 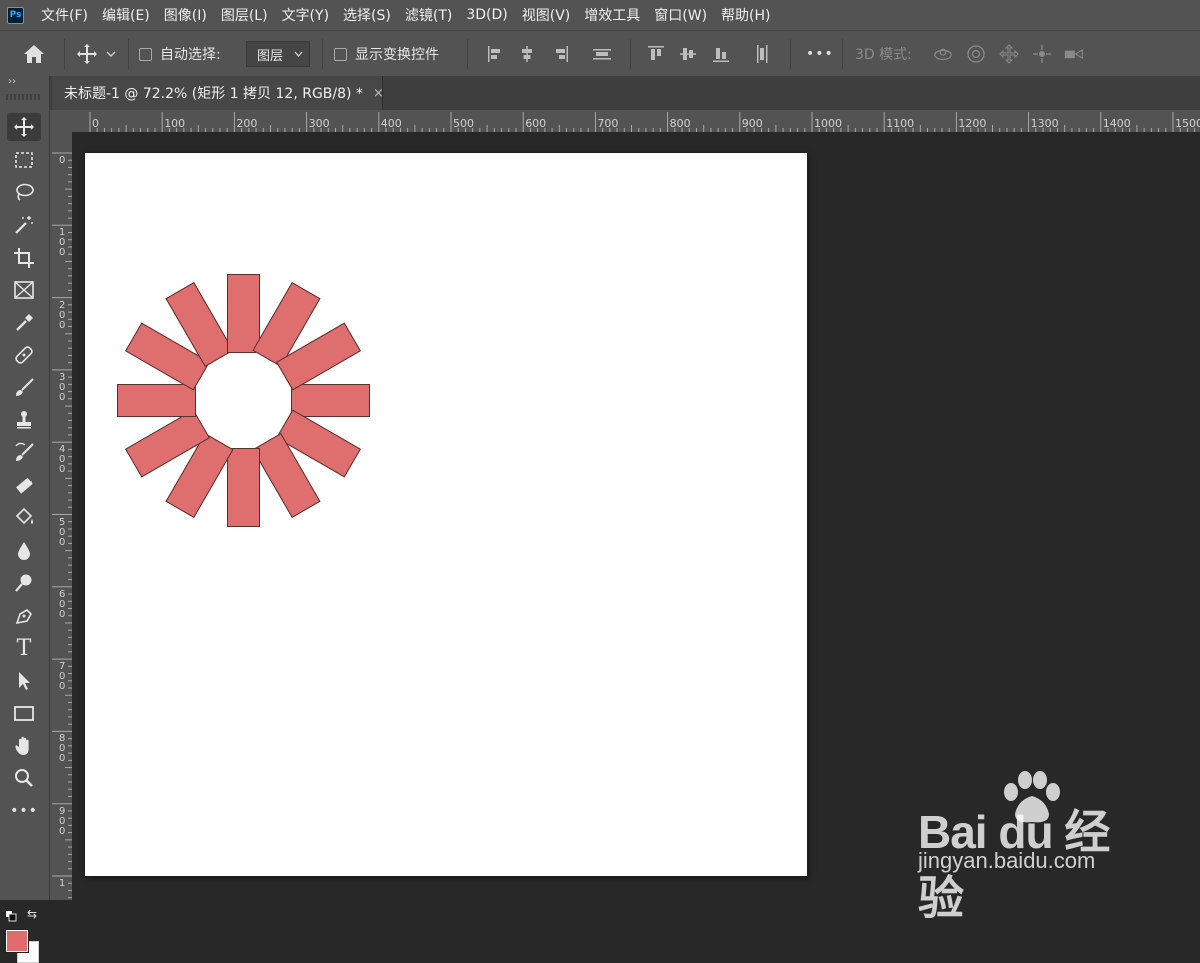 I want to click on align-horizontal-centers-icon, so click(x=527, y=54).